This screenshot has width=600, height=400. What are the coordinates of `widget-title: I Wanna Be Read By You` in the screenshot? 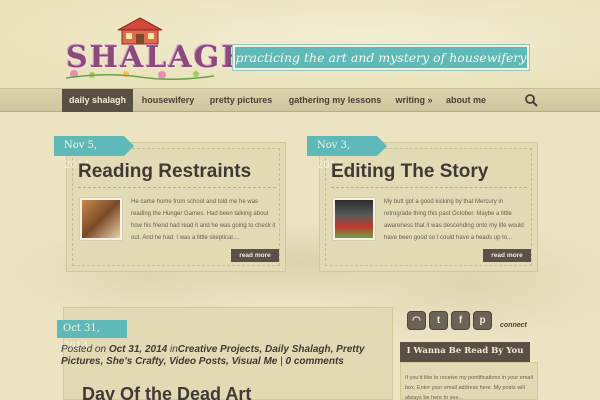 It's located at (465, 351).